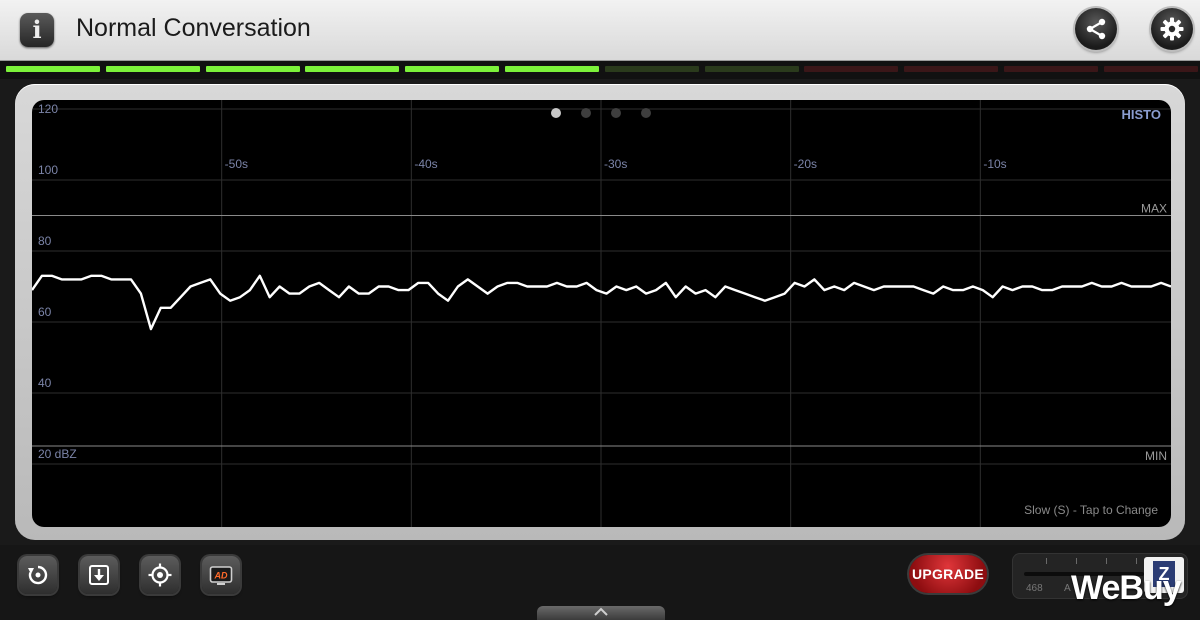  I want to click on top-bar: i Normal Conversation, so click(600, 30).